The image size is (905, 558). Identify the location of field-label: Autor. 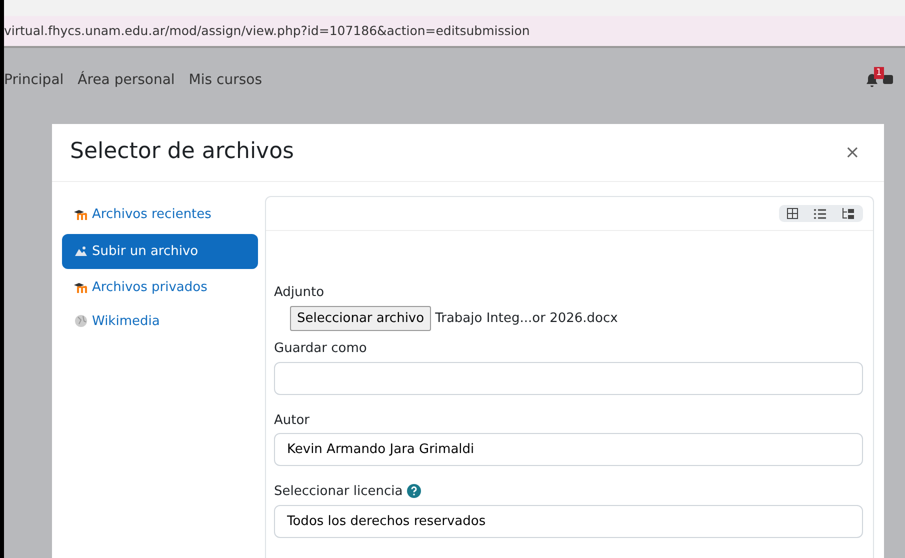
(292, 421).